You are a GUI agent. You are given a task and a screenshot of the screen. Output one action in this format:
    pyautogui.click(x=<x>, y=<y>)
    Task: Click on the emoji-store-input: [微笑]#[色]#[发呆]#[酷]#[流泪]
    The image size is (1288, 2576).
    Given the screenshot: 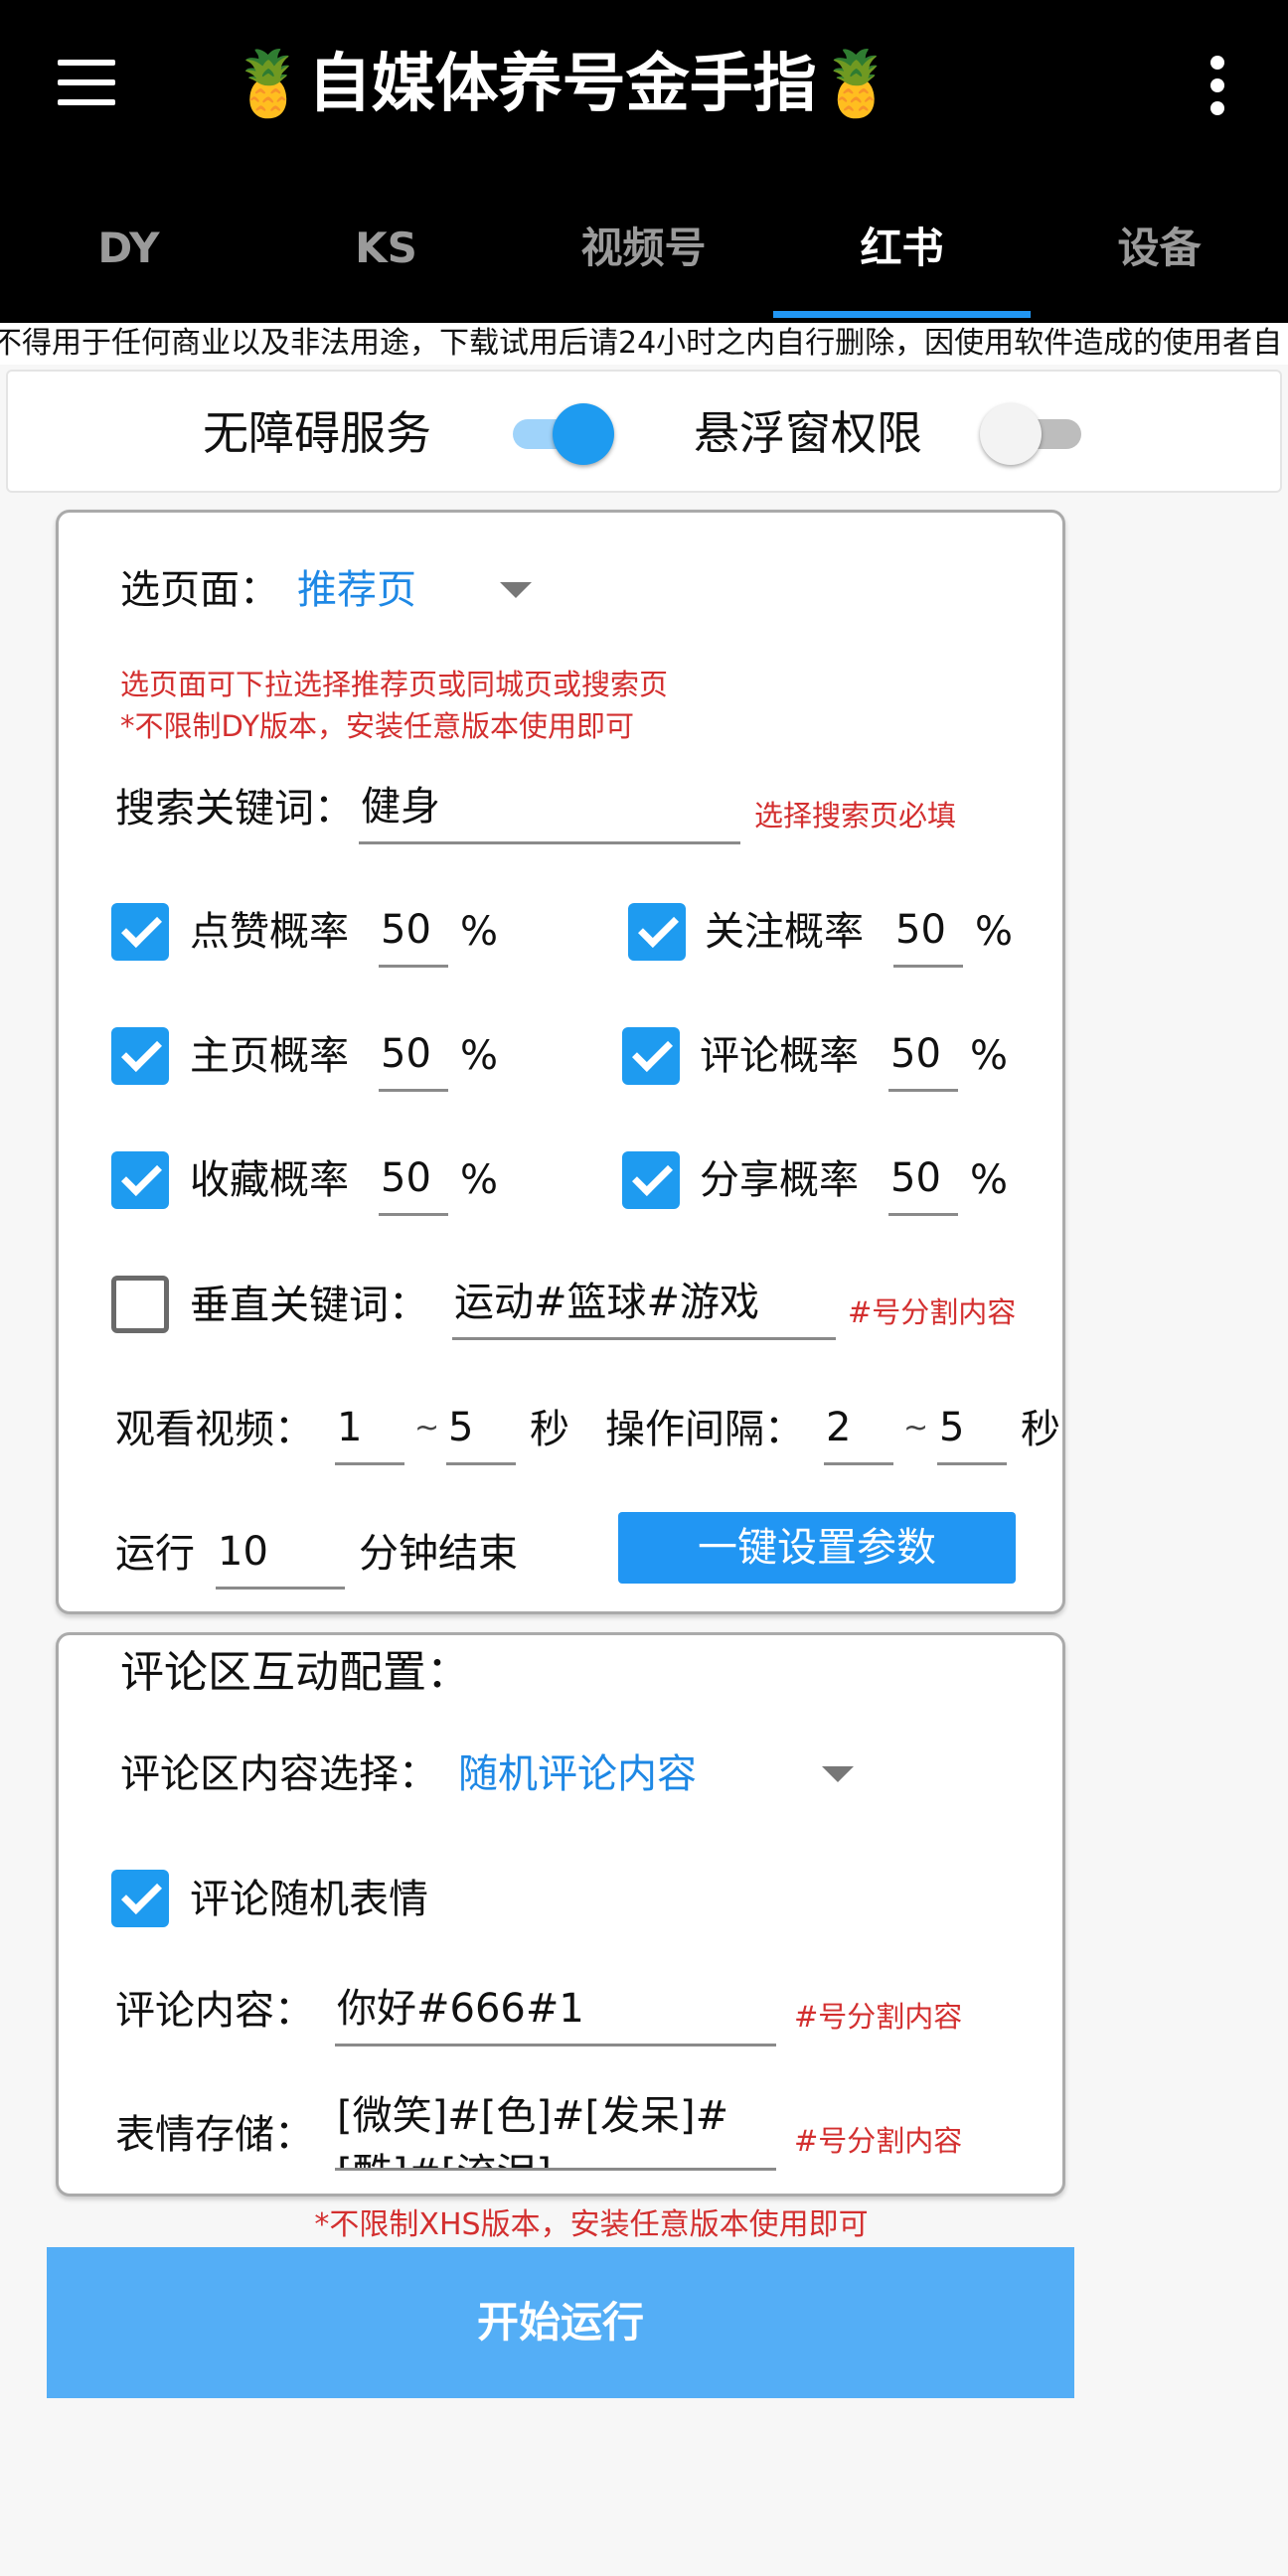 What is the action you would take?
    pyautogui.click(x=555, y=2129)
    